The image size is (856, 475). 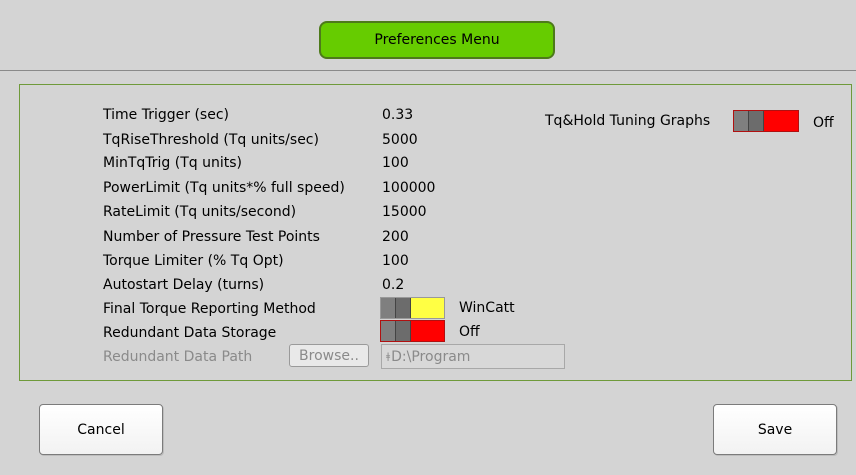 I want to click on pressure-test-points-value: 200, so click(x=395, y=237).